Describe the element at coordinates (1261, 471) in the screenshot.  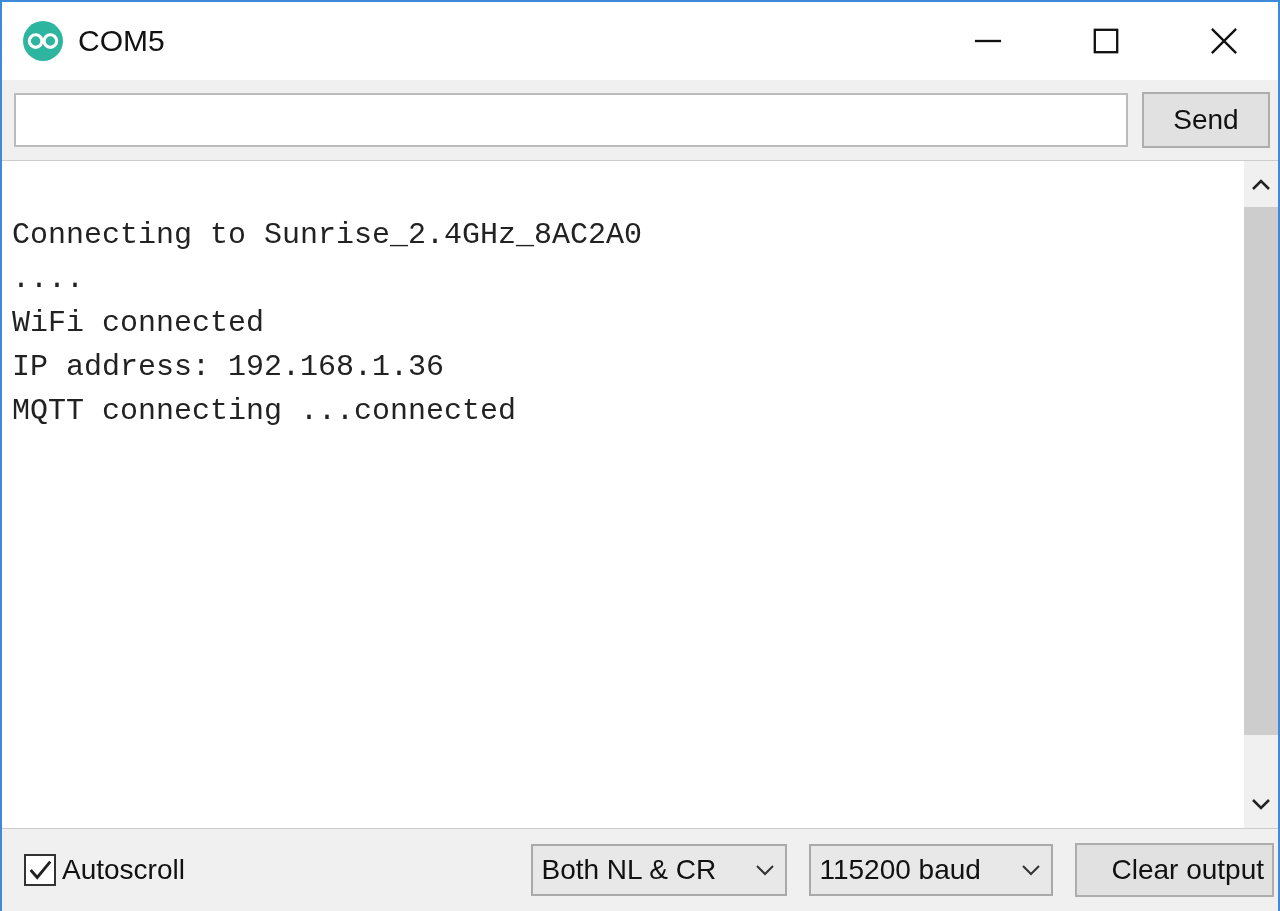
I see `scrollbar-thumb` at that location.